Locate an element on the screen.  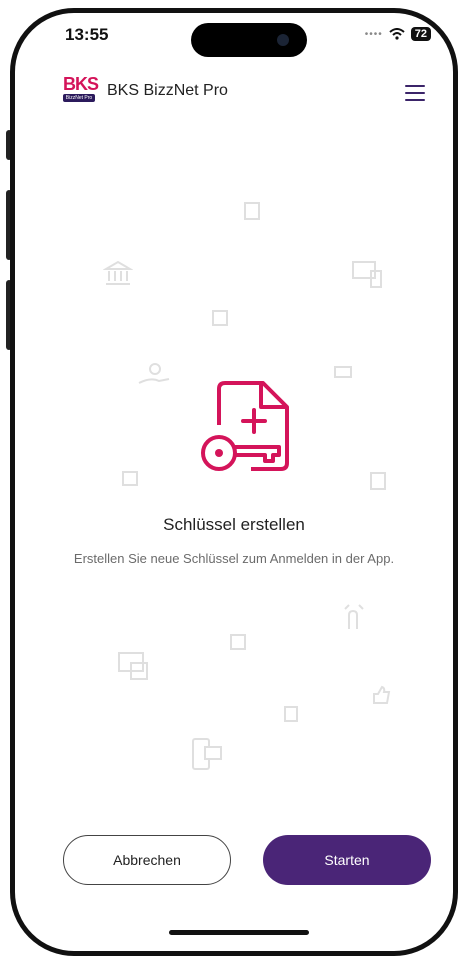
photo-icon is located at coordinates (238, 642).